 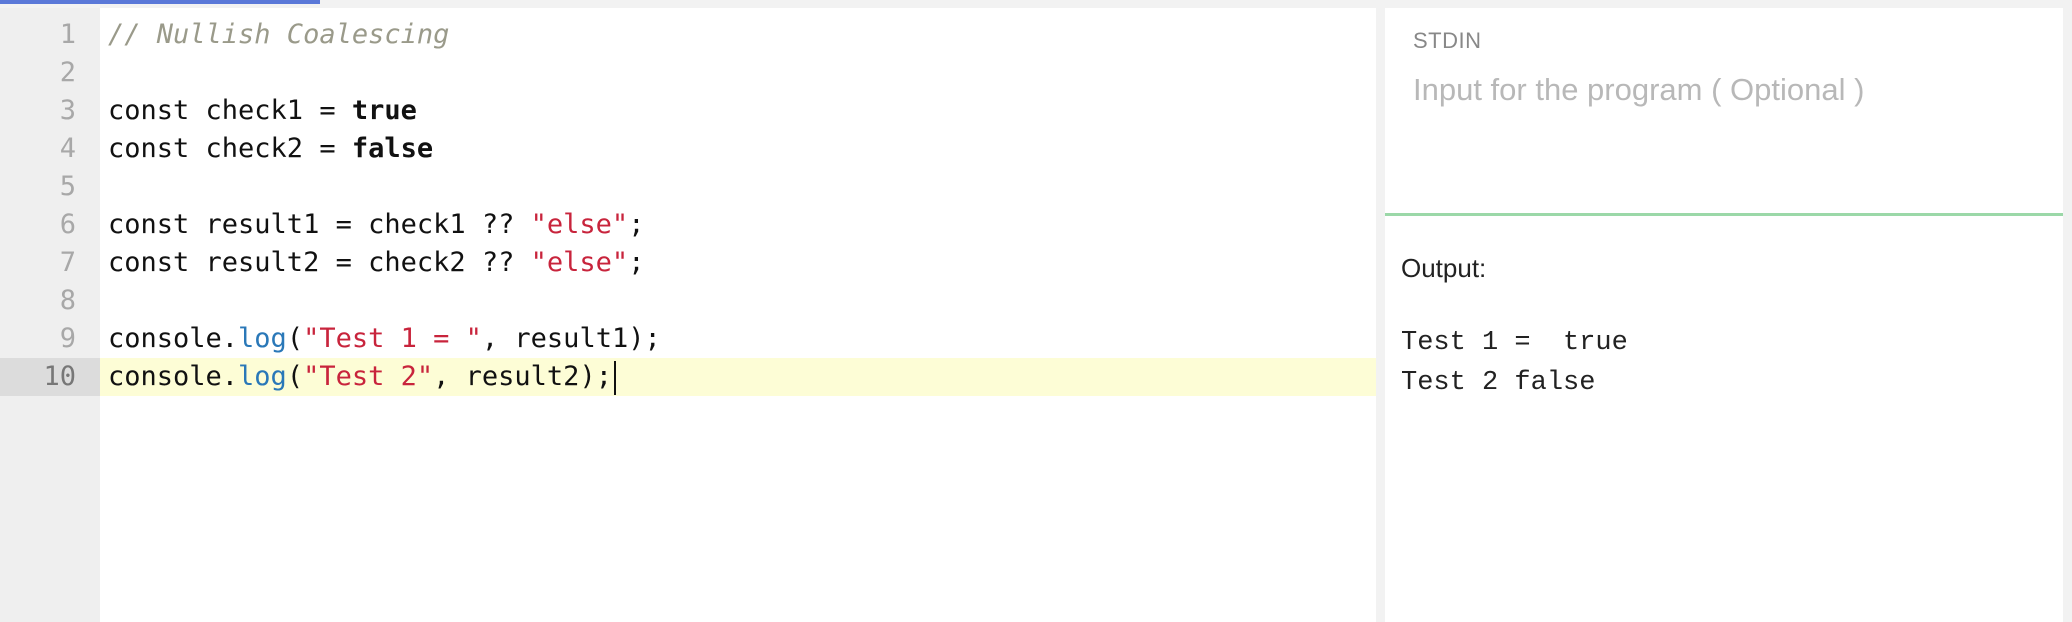 What do you see at coordinates (67, 262) in the screenshot?
I see `line-number: 7` at bounding box center [67, 262].